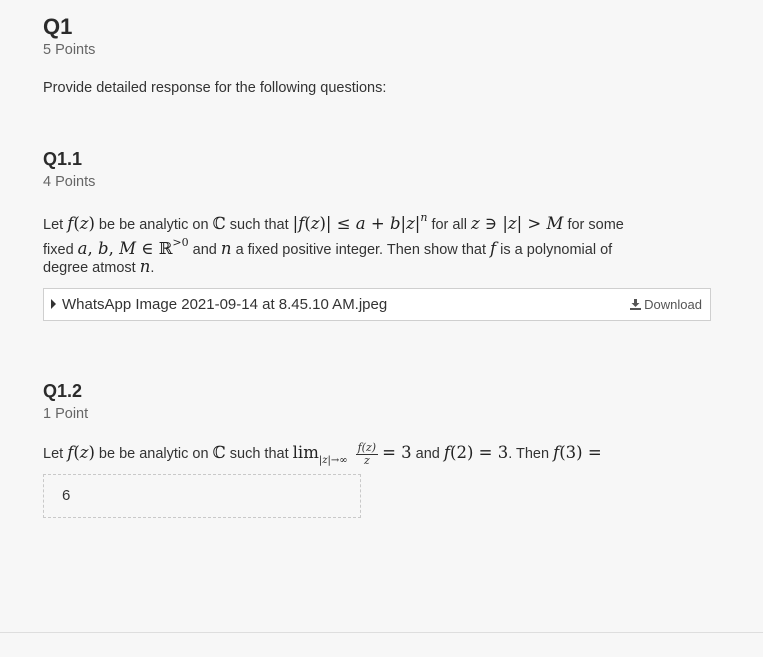 This screenshot has width=763, height=657. Describe the element at coordinates (204, 250) in the screenshot. I see `q1-1-and: and` at that location.